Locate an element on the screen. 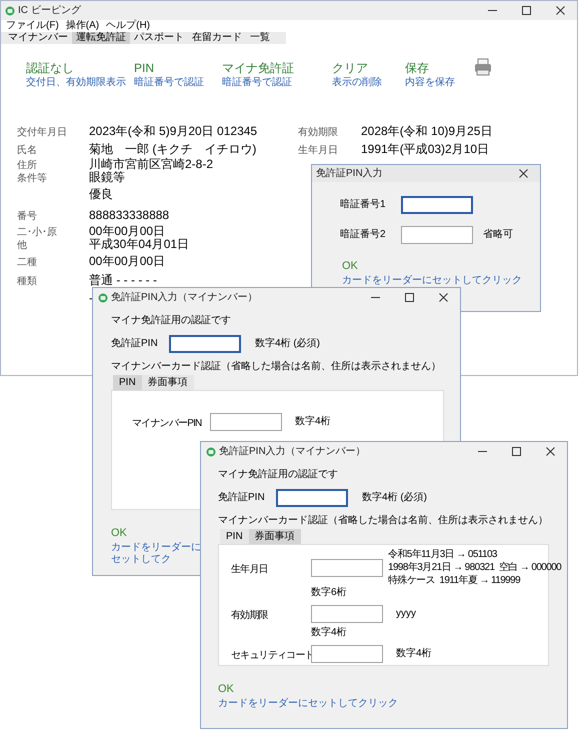 The image size is (582, 731). window-title: 免許証PIN入力 is located at coordinates (349, 173).